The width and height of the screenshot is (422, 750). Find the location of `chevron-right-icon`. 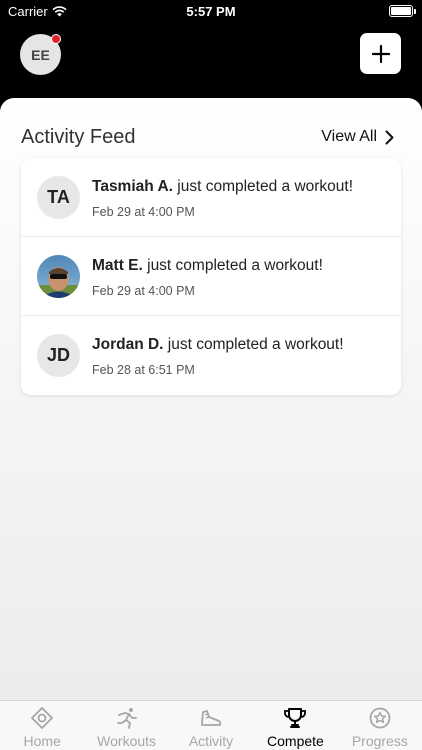

chevron-right-icon is located at coordinates (389, 137).